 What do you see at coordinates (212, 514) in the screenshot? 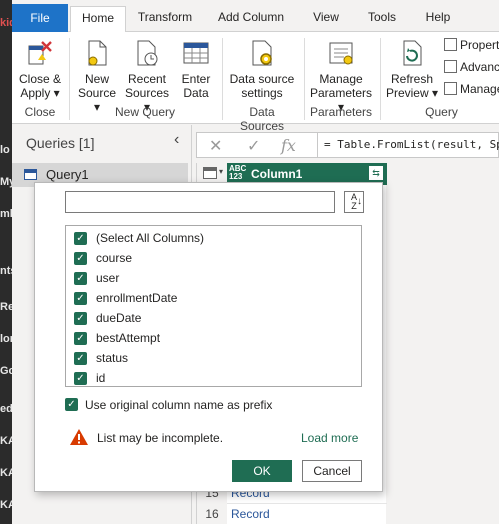
I see `row-number: 16` at bounding box center [212, 514].